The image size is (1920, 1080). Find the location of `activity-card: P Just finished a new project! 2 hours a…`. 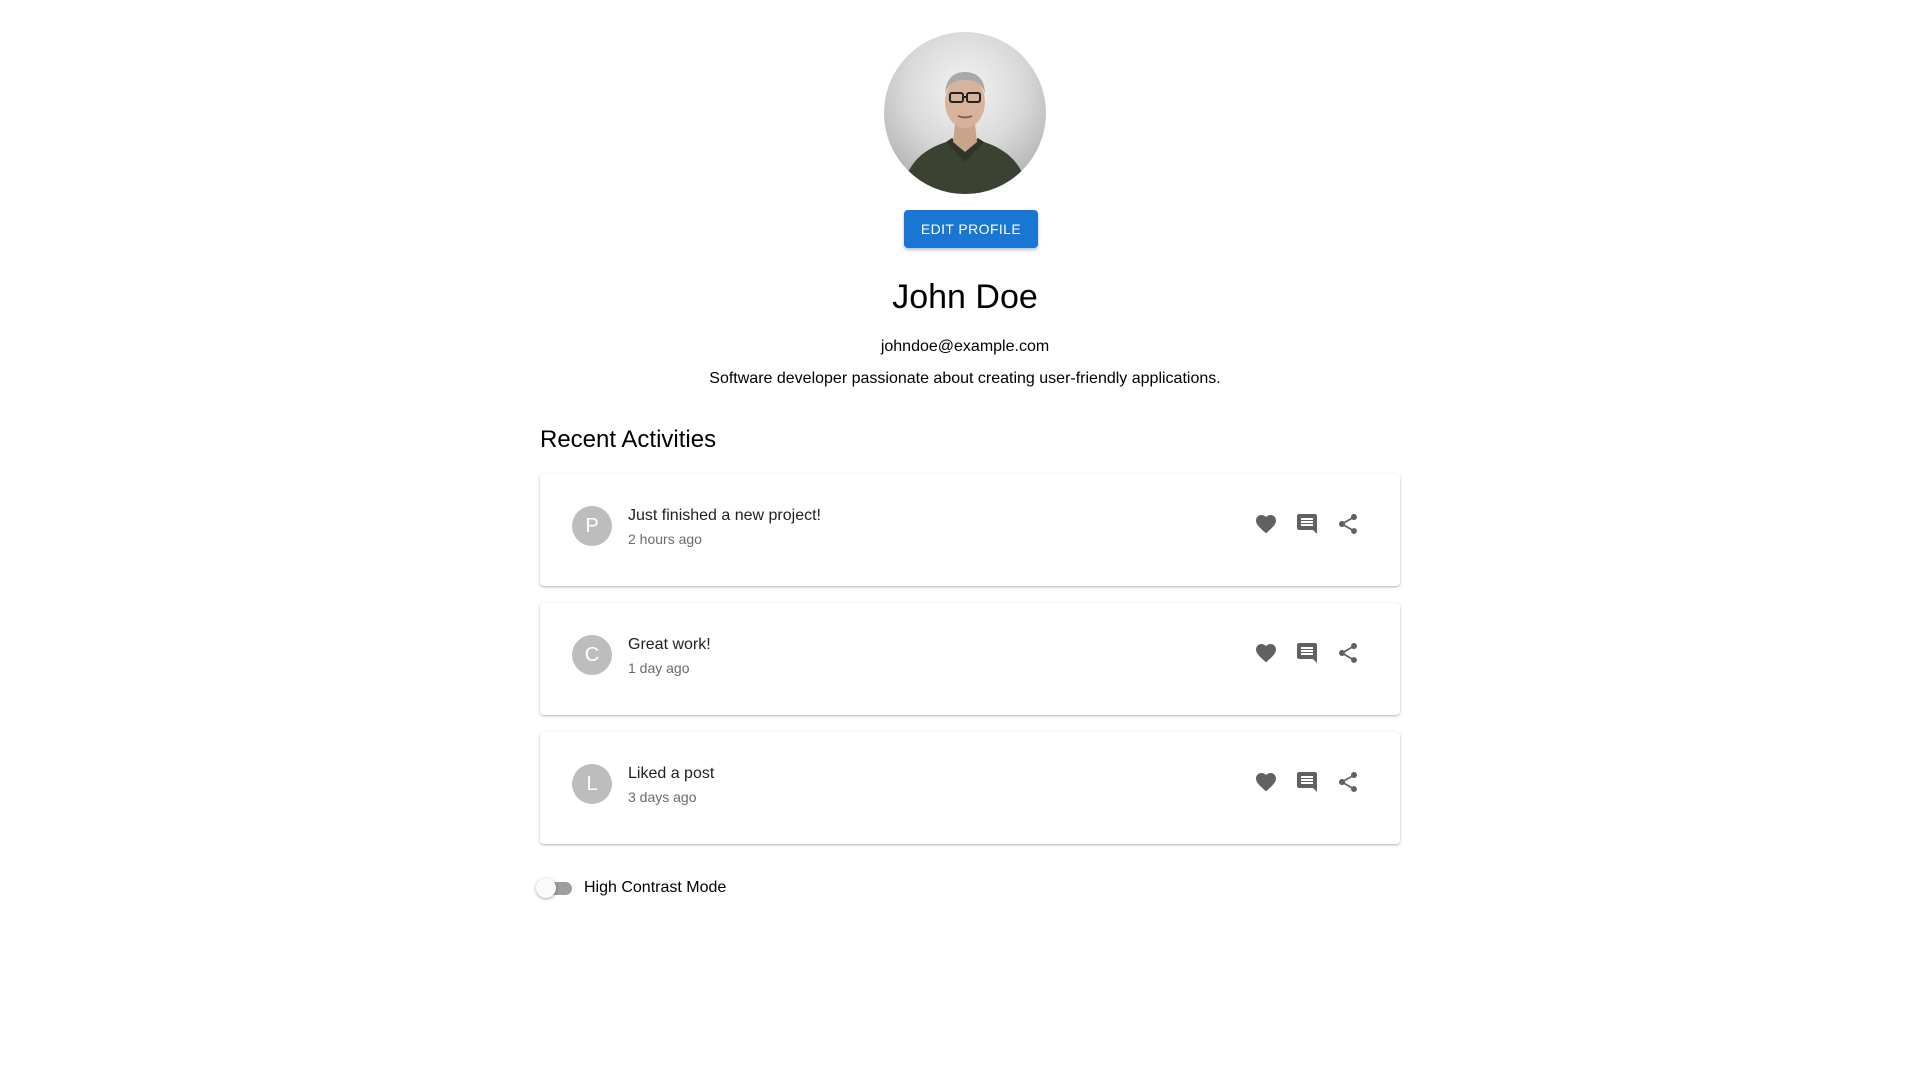

activity-card: P Just finished a new project! 2 hours a… is located at coordinates (970, 530).